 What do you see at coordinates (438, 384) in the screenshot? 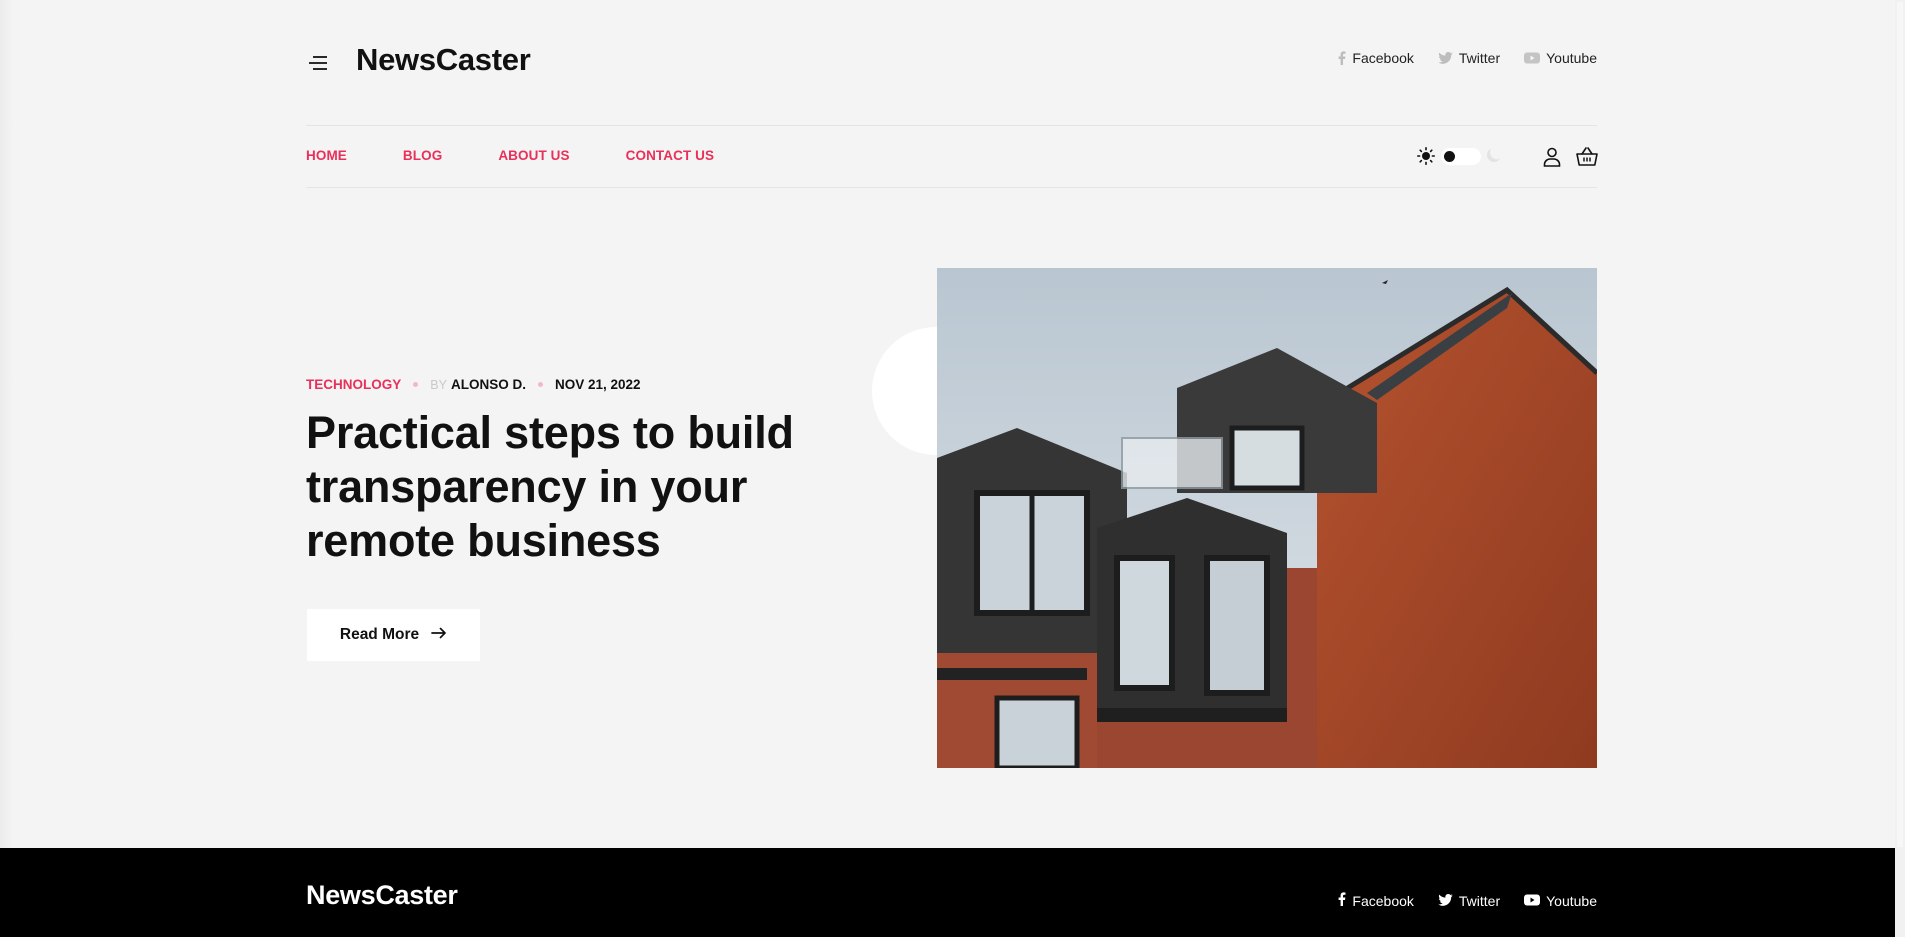
I see `by-label: BY` at bounding box center [438, 384].